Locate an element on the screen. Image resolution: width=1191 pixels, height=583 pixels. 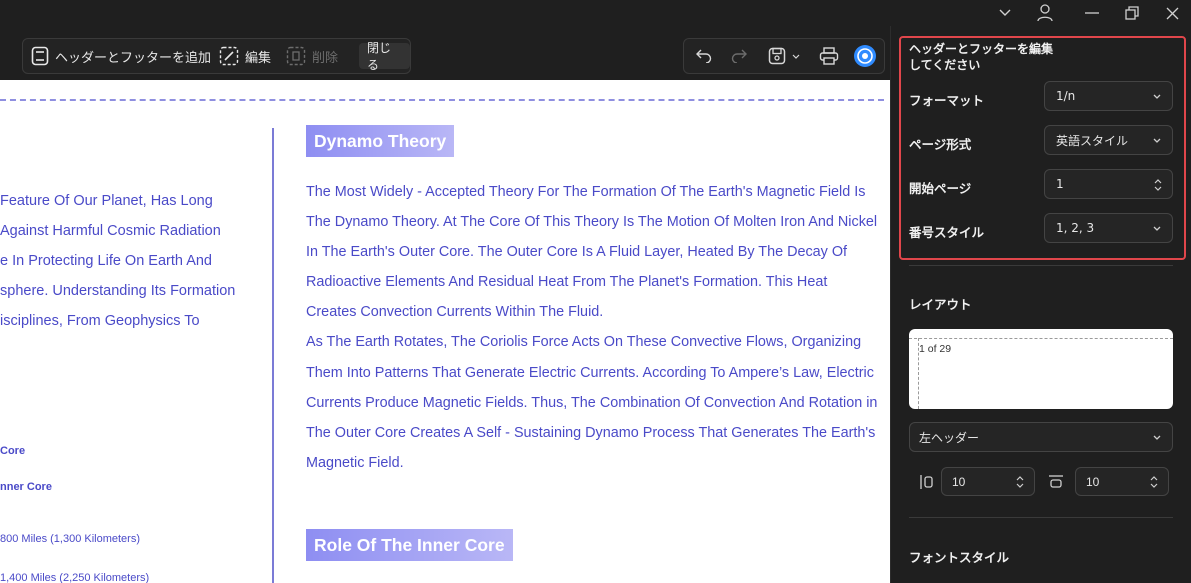
title-bar is located at coordinates (595, 13).